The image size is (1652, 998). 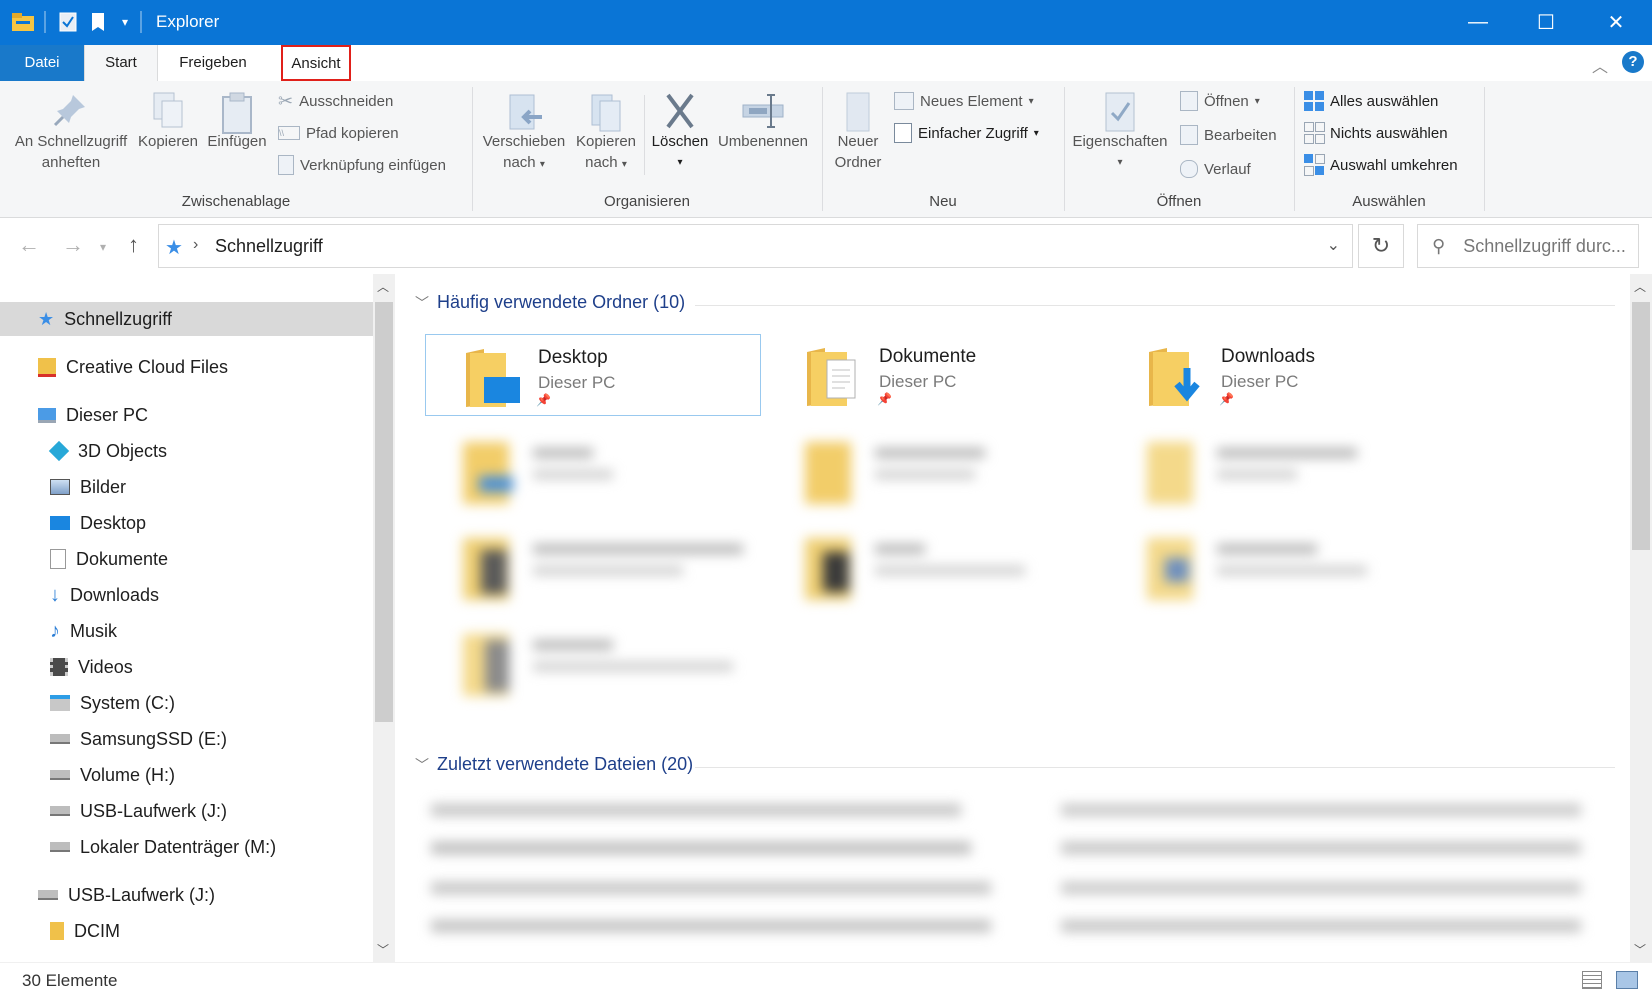 What do you see at coordinates (1120, 132) in the screenshot?
I see `properties-button: Eigenschaften ▾` at bounding box center [1120, 132].